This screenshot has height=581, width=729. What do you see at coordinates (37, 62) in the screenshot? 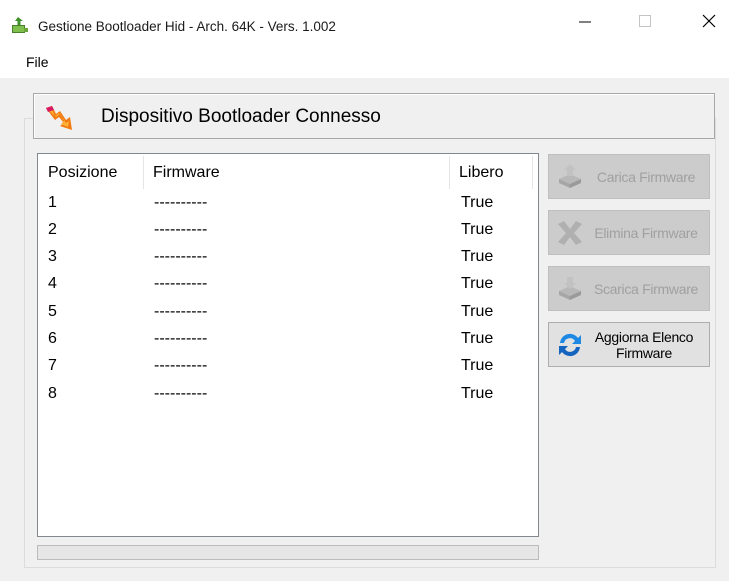
I see `menu-file: File` at bounding box center [37, 62].